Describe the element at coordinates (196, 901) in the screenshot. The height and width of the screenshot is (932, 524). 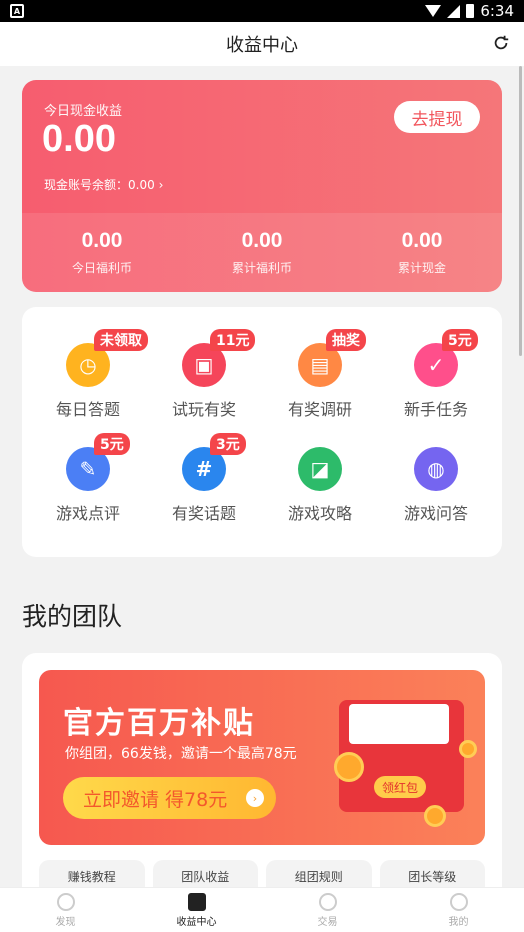
I see `wallet-icon` at that location.